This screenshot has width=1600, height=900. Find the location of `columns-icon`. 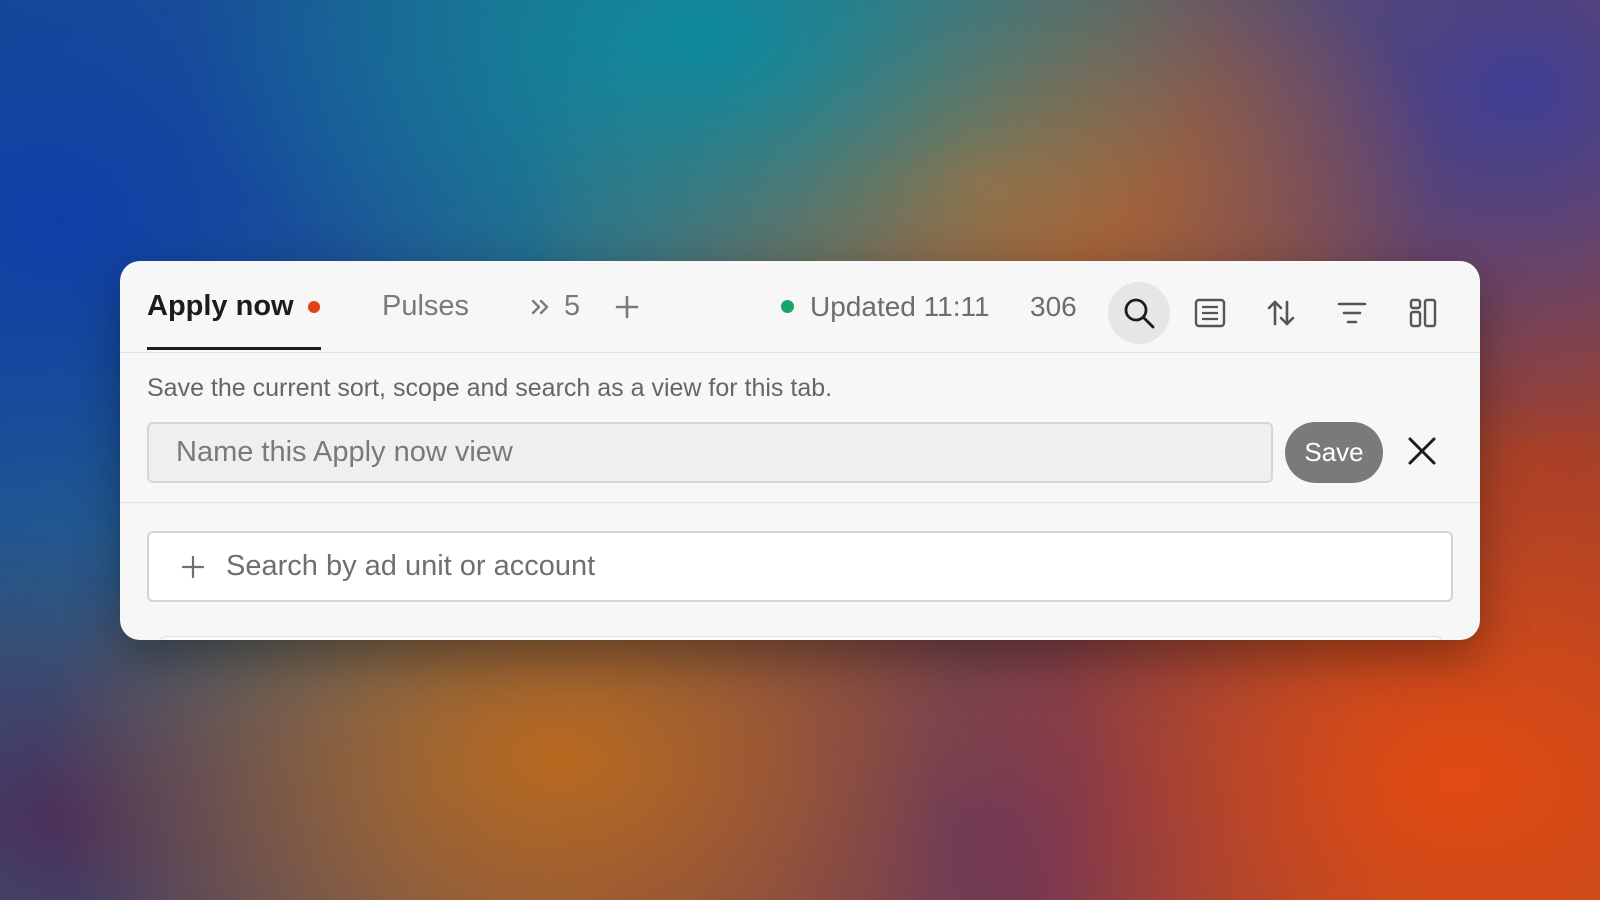

columns-icon is located at coordinates (1423, 313).